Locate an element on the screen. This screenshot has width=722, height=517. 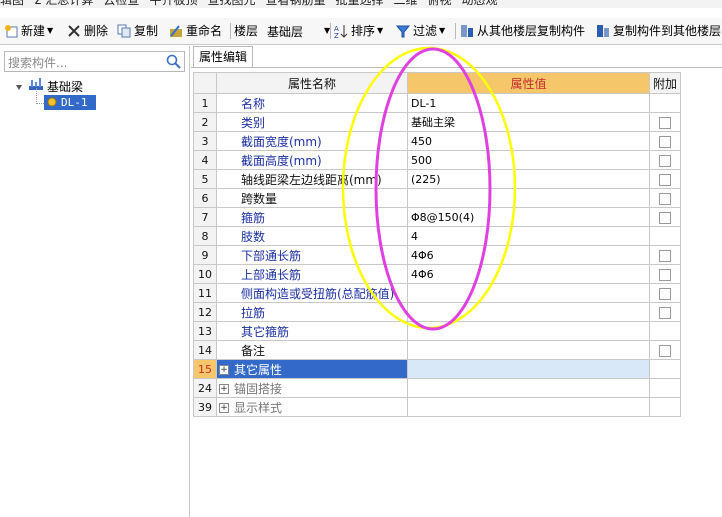
annotation-overlay is located at coordinates (429, 188).